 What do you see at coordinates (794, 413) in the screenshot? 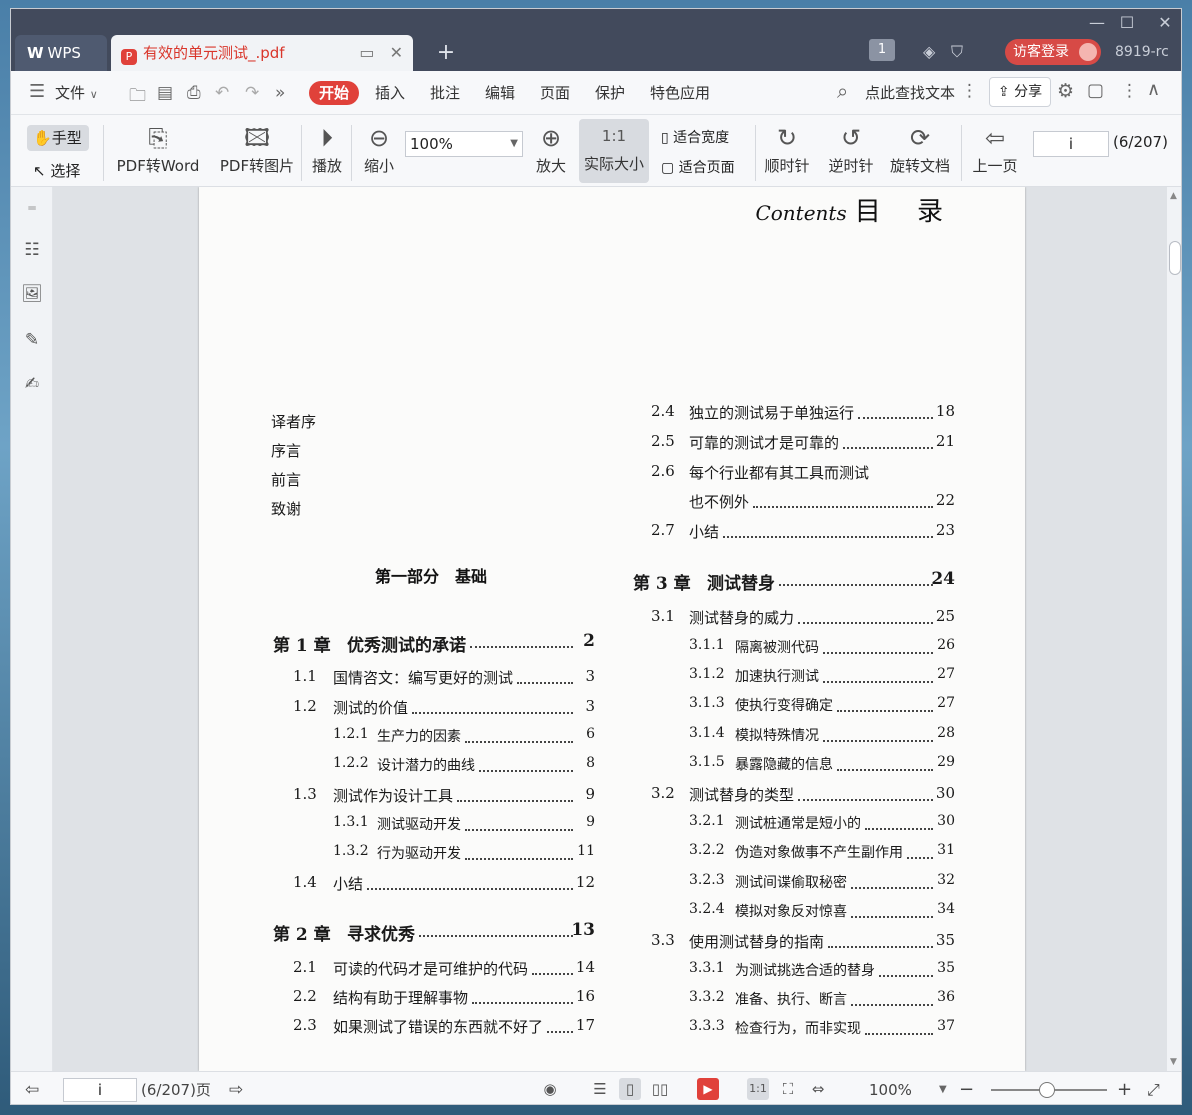
I see `toc-entry: 2.4 独立的测试易于单独运行 18` at bounding box center [794, 413].